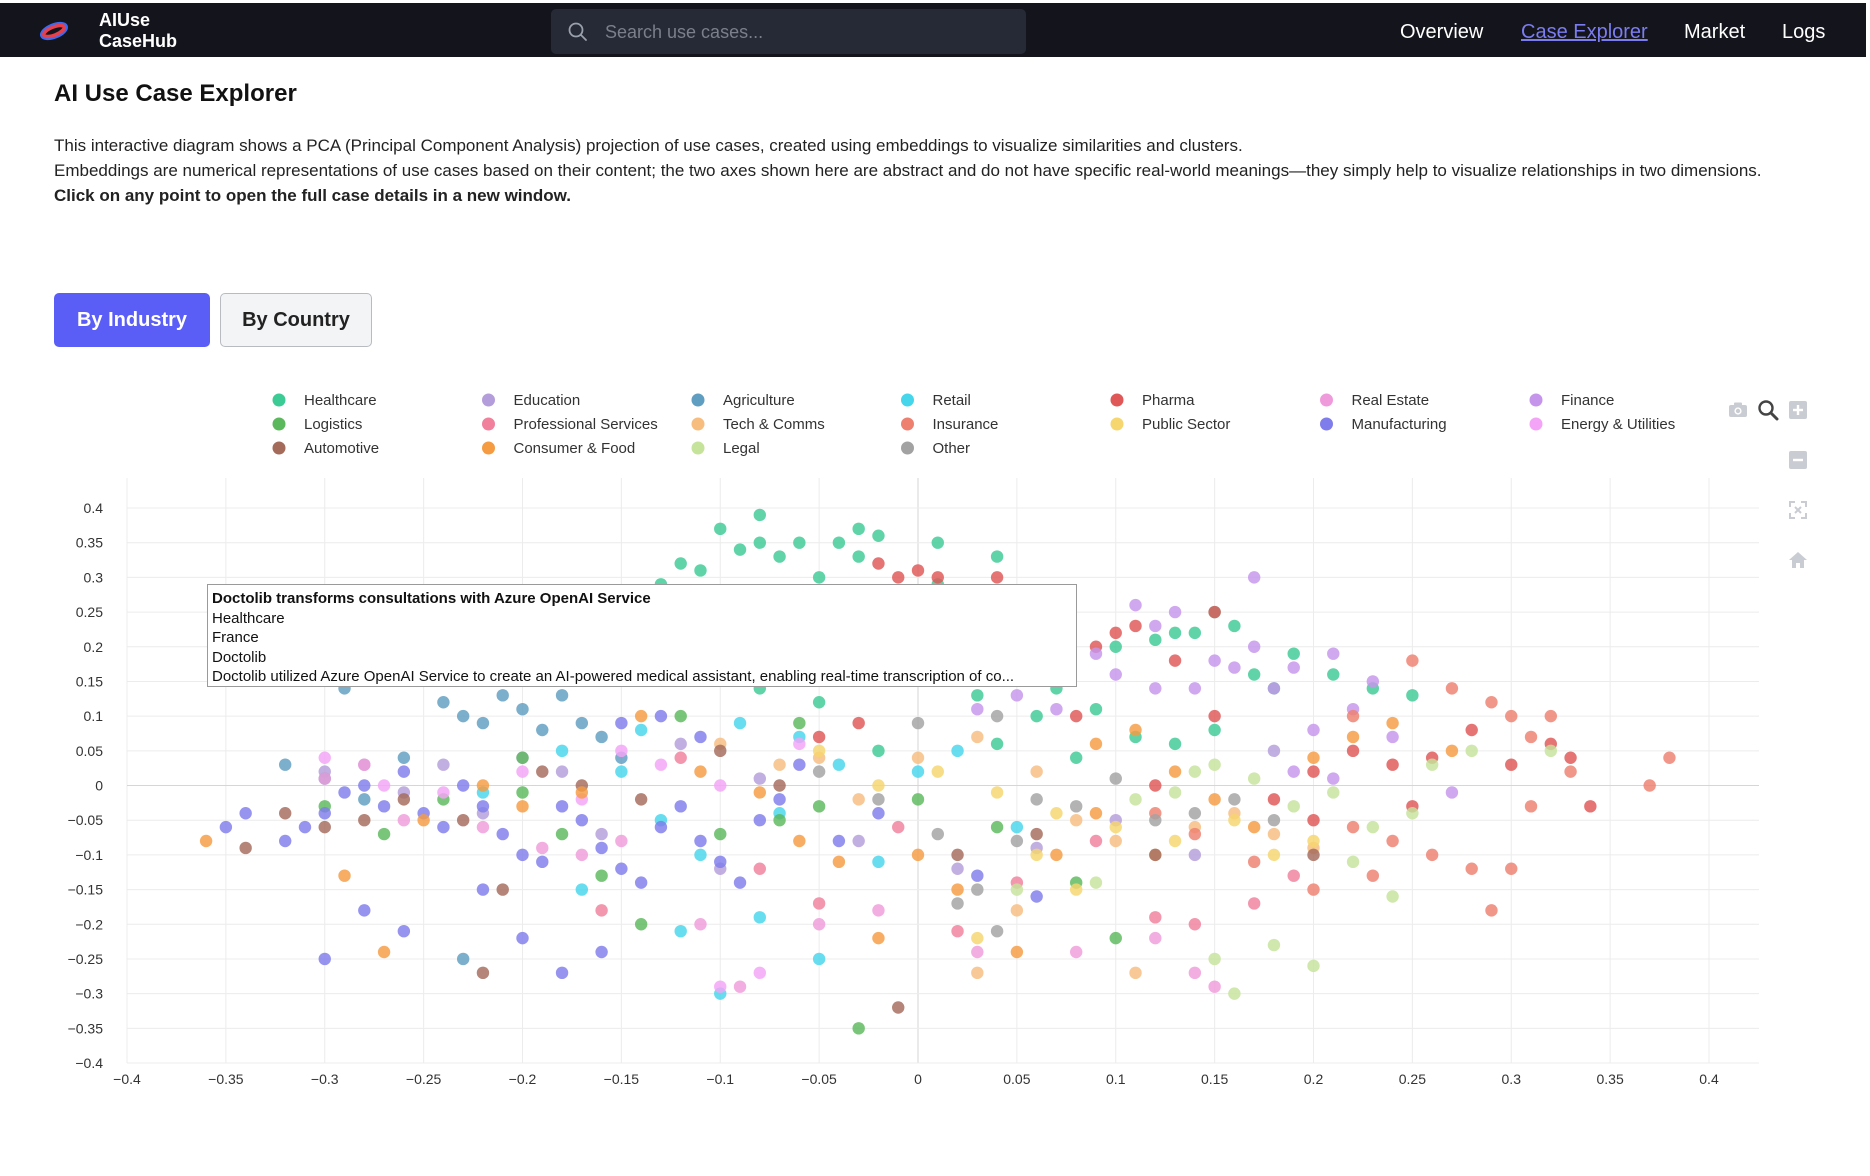 The width and height of the screenshot is (1870, 1176). What do you see at coordinates (1798, 460) in the screenshot?
I see `zoom-out-icon` at bounding box center [1798, 460].